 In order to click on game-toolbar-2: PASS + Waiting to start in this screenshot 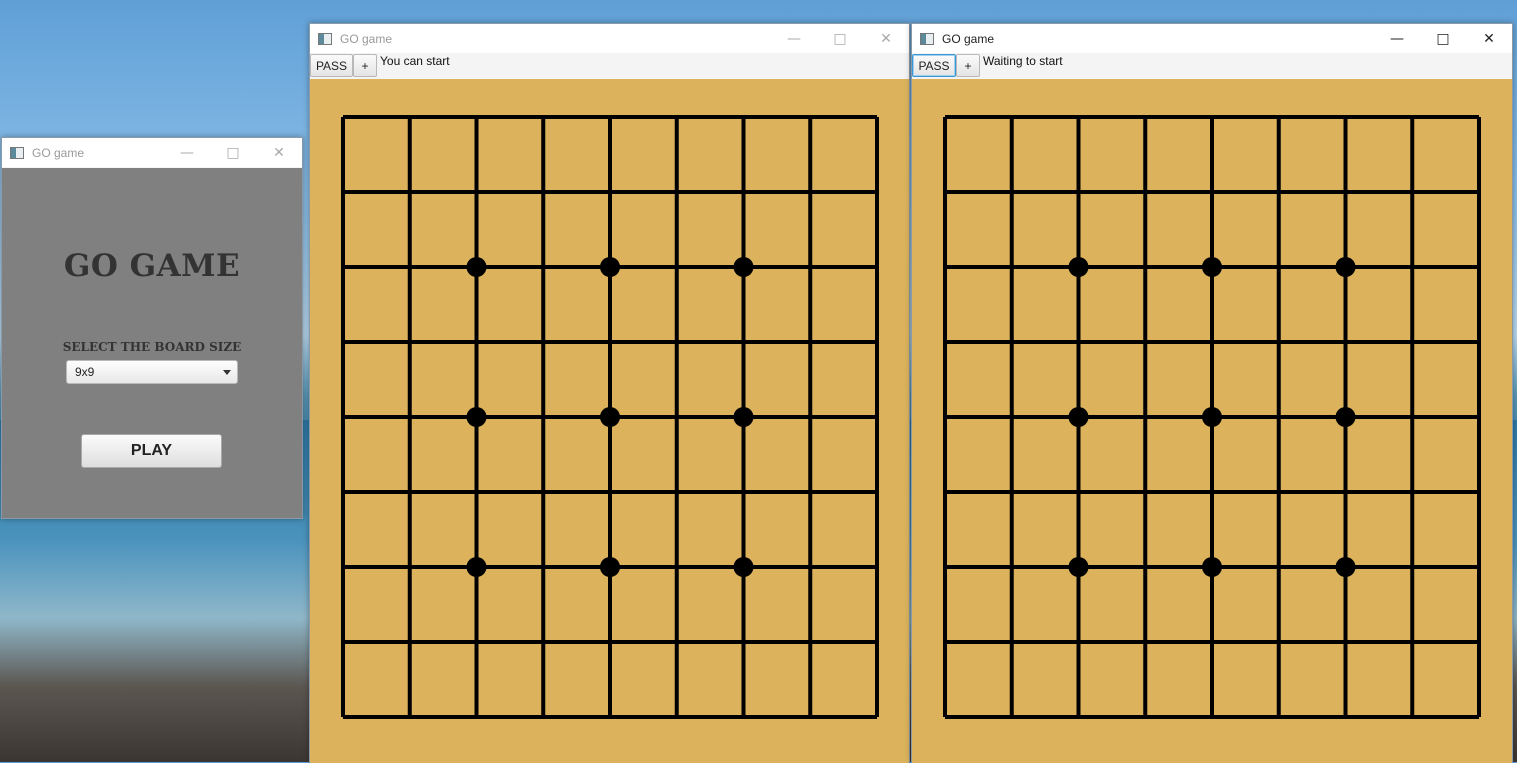, I will do `click(1212, 65)`.